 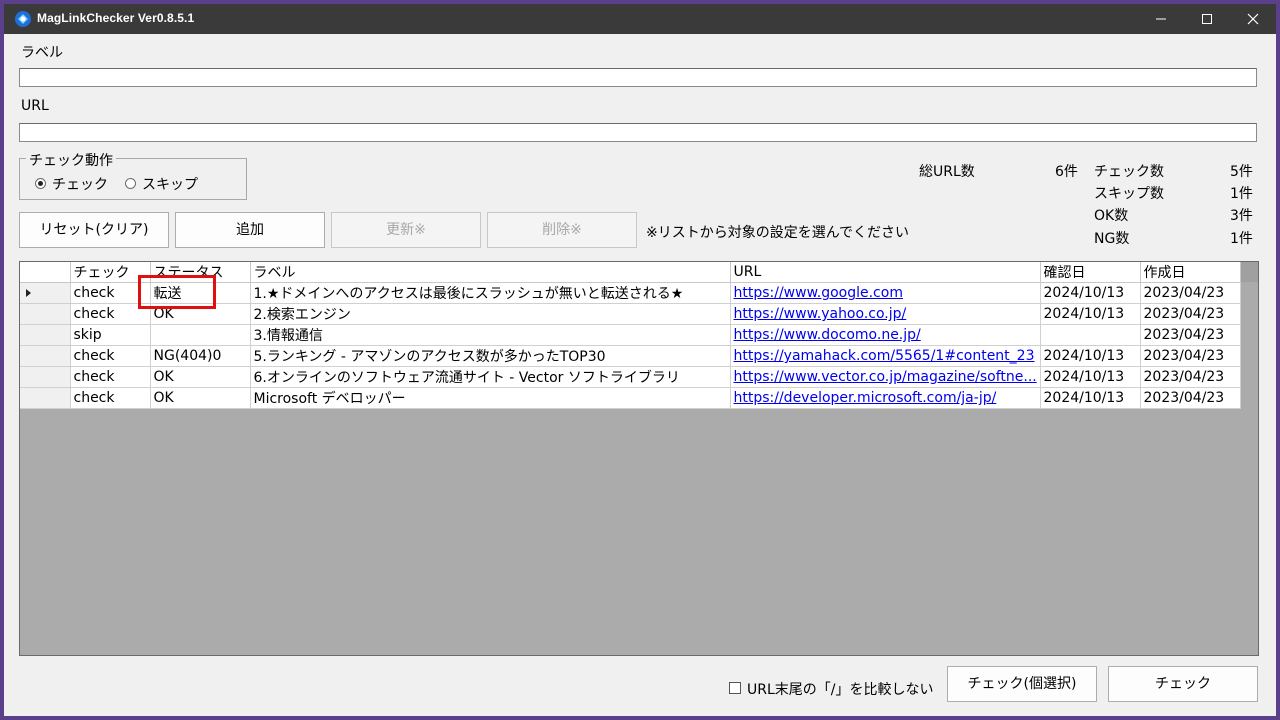 I want to click on url-link: https://www.docomo.ne.jp/, so click(x=827, y=335).